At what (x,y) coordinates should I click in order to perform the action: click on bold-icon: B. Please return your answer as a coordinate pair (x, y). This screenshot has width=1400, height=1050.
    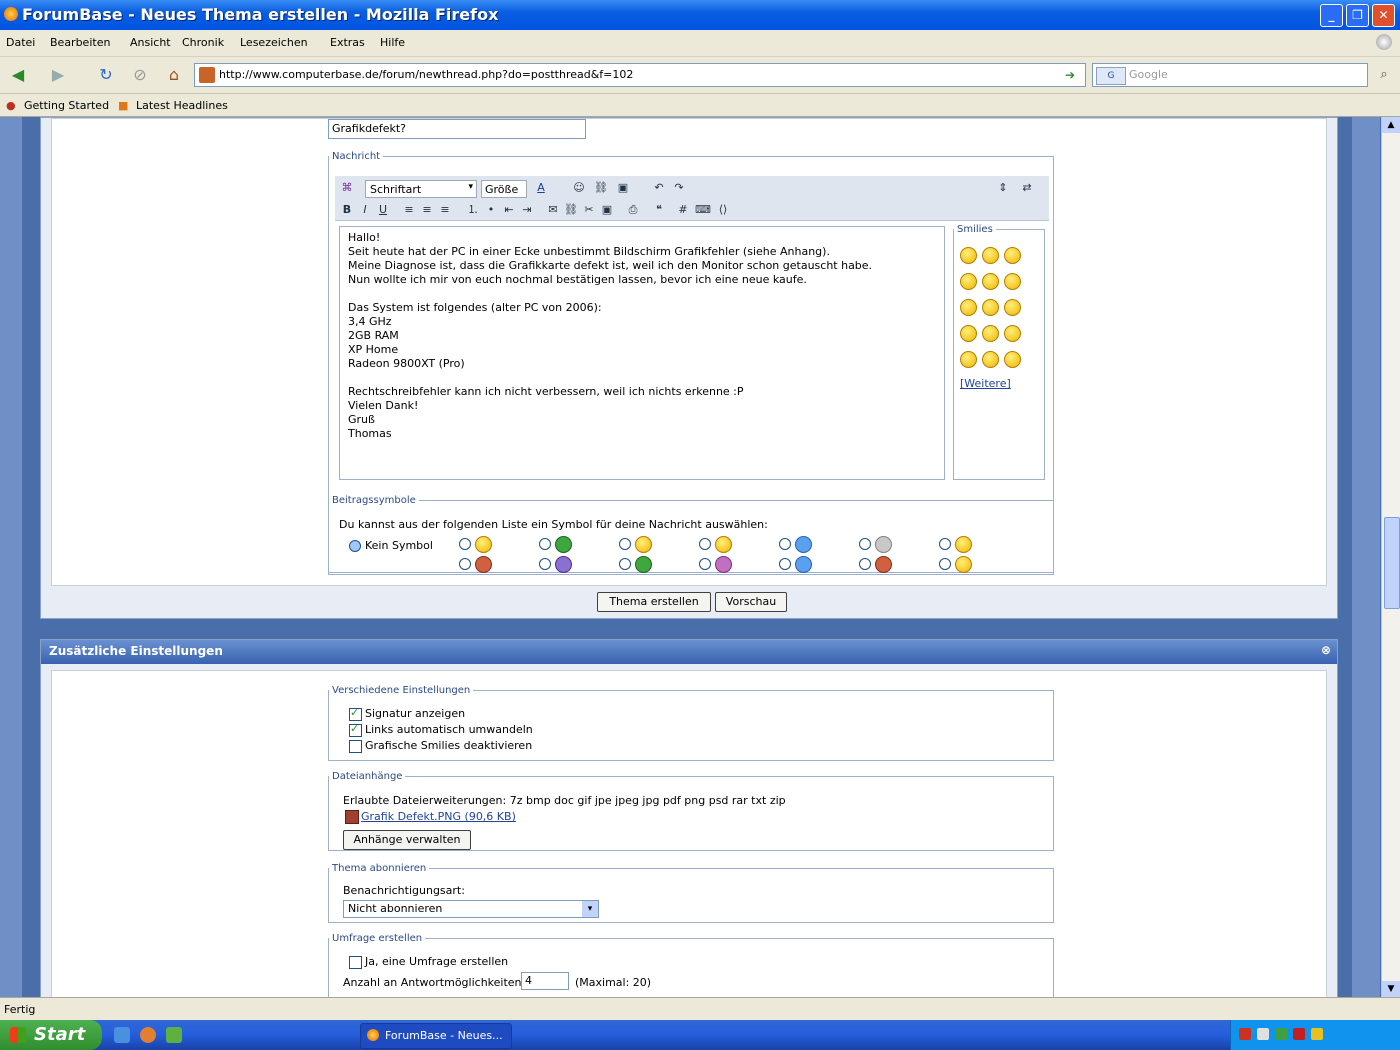
    Looking at the image, I should click on (347, 210).